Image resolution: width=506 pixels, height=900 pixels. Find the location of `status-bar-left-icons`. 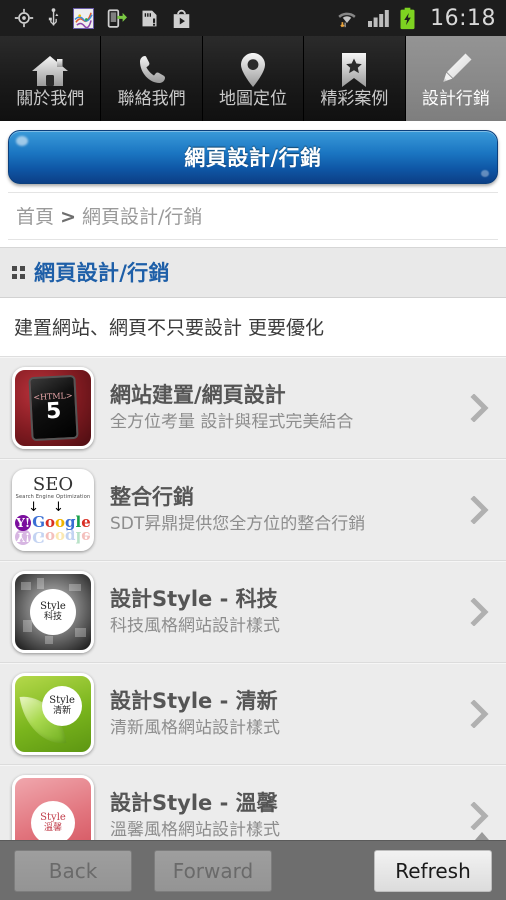

status-bar-left-icons is located at coordinates (102, 18).